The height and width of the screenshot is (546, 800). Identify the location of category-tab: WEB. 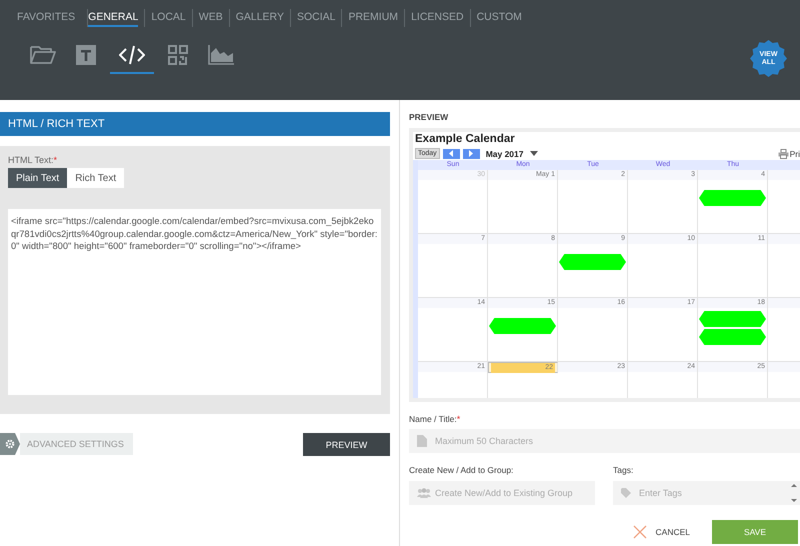
(210, 18).